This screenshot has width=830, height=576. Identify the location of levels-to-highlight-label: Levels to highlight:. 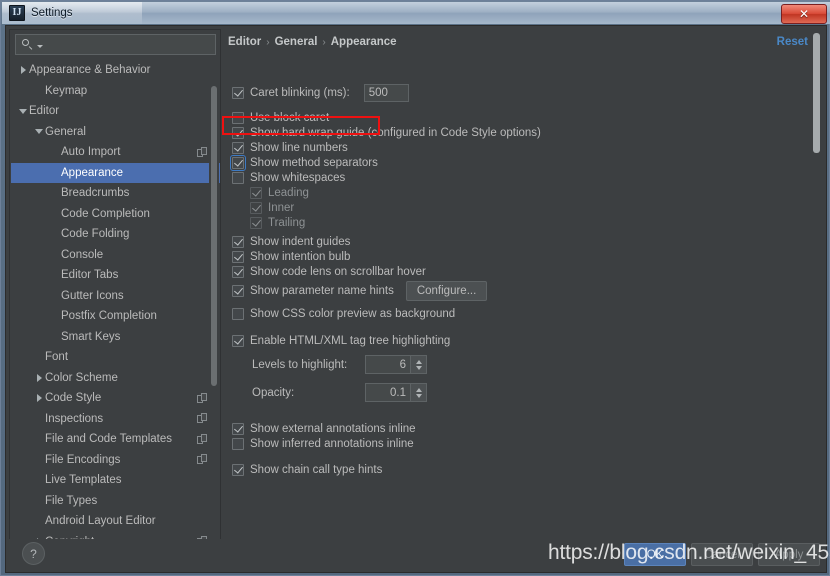
(300, 364).